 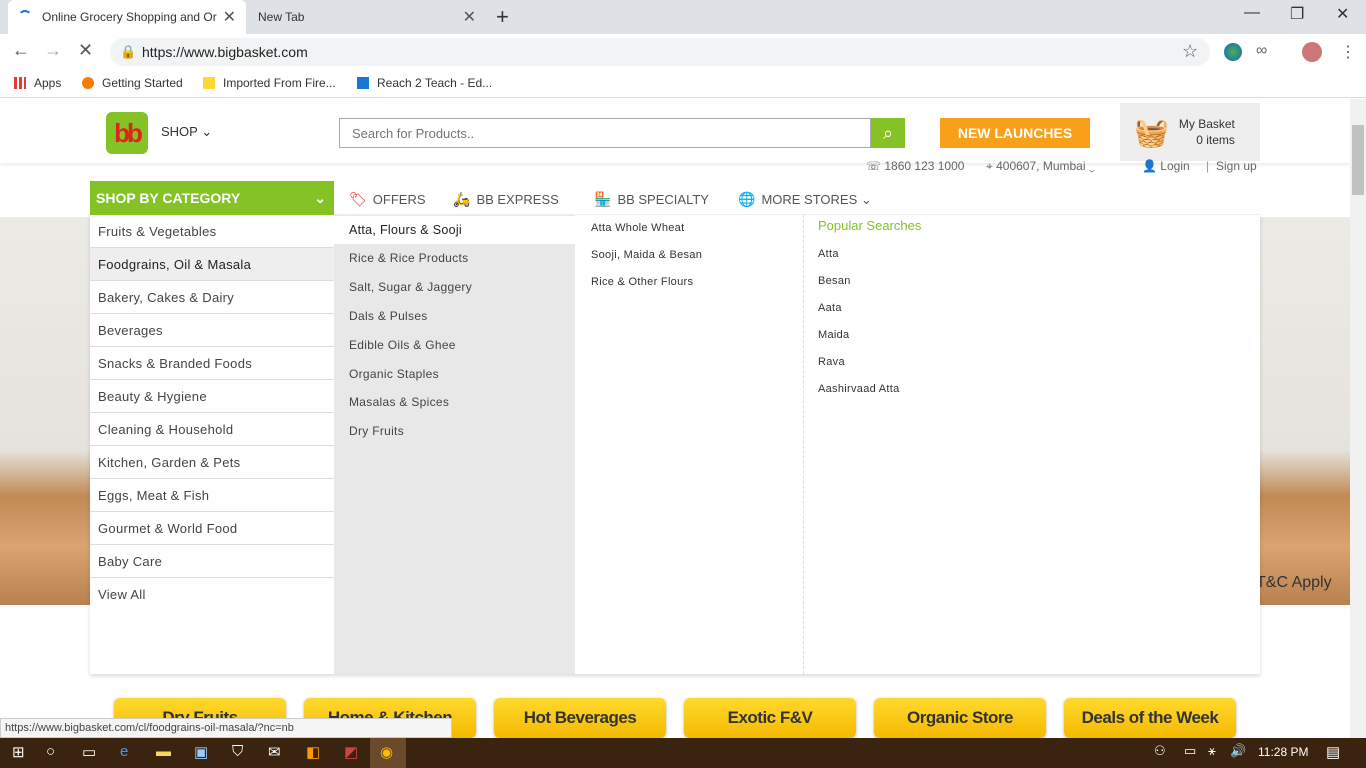 I want to click on chrome-icon: ◉, so click(x=386, y=752).